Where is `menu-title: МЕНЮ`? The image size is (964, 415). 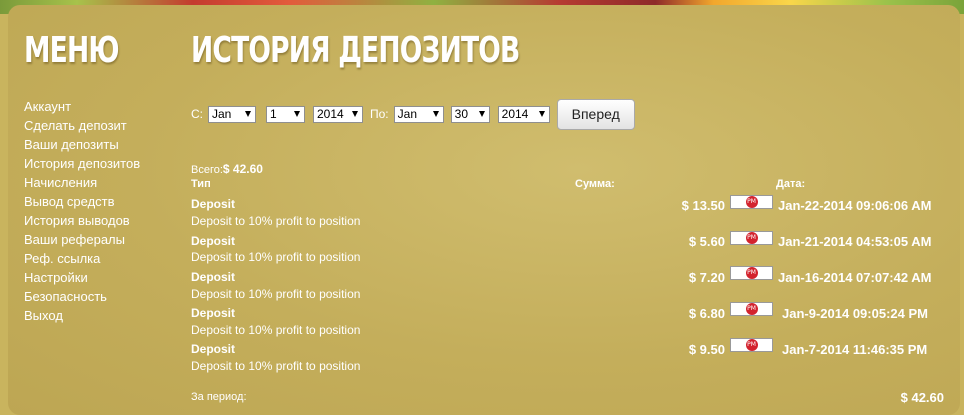 menu-title: МЕНЮ is located at coordinates (72, 50).